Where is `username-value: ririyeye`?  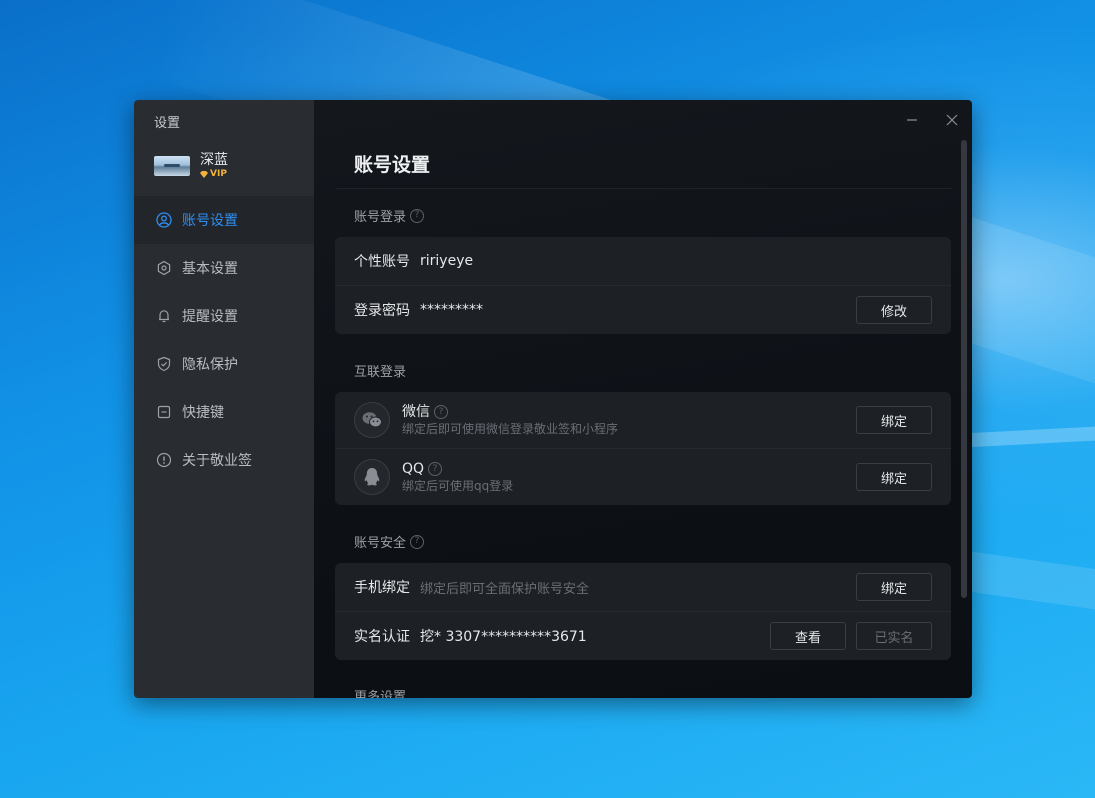 username-value: ririyeye is located at coordinates (447, 261).